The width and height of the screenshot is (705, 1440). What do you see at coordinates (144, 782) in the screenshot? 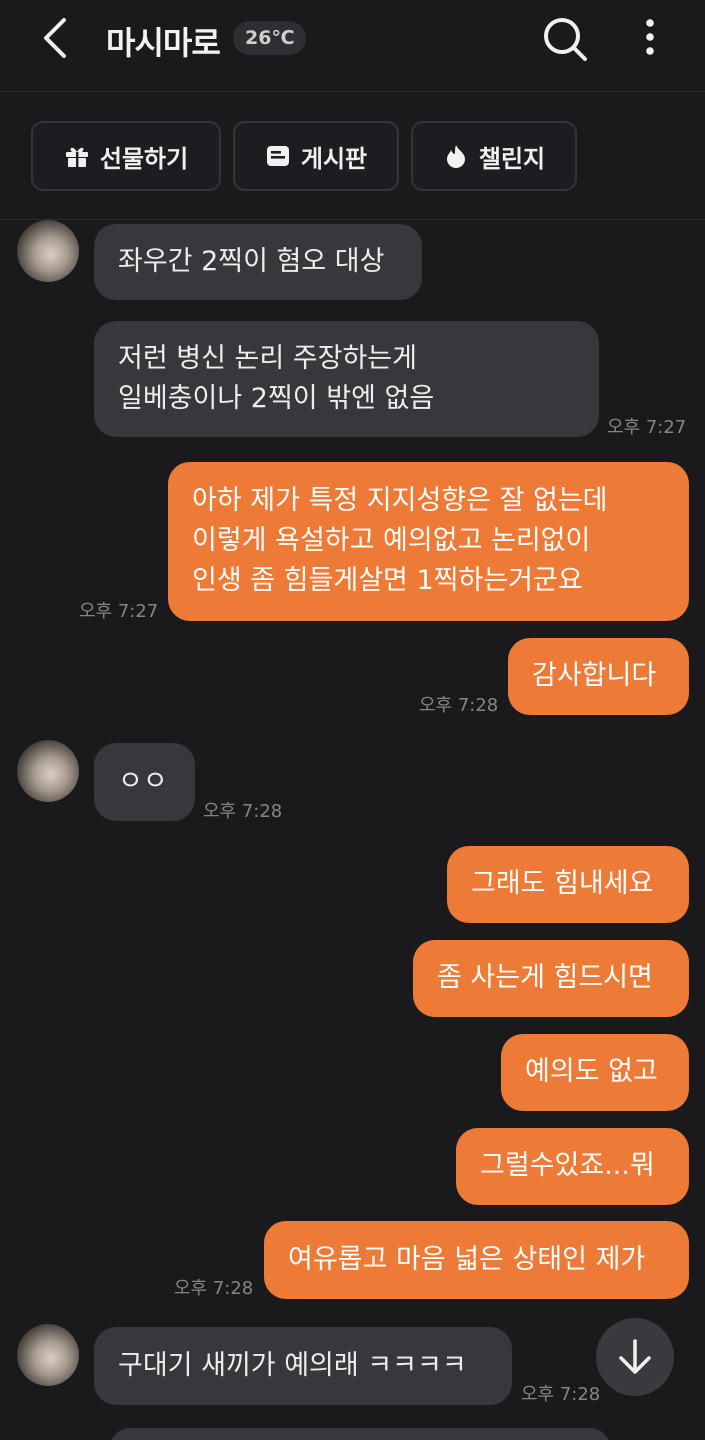
I see `message-bubble: ㅇㅇ` at bounding box center [144, 782].